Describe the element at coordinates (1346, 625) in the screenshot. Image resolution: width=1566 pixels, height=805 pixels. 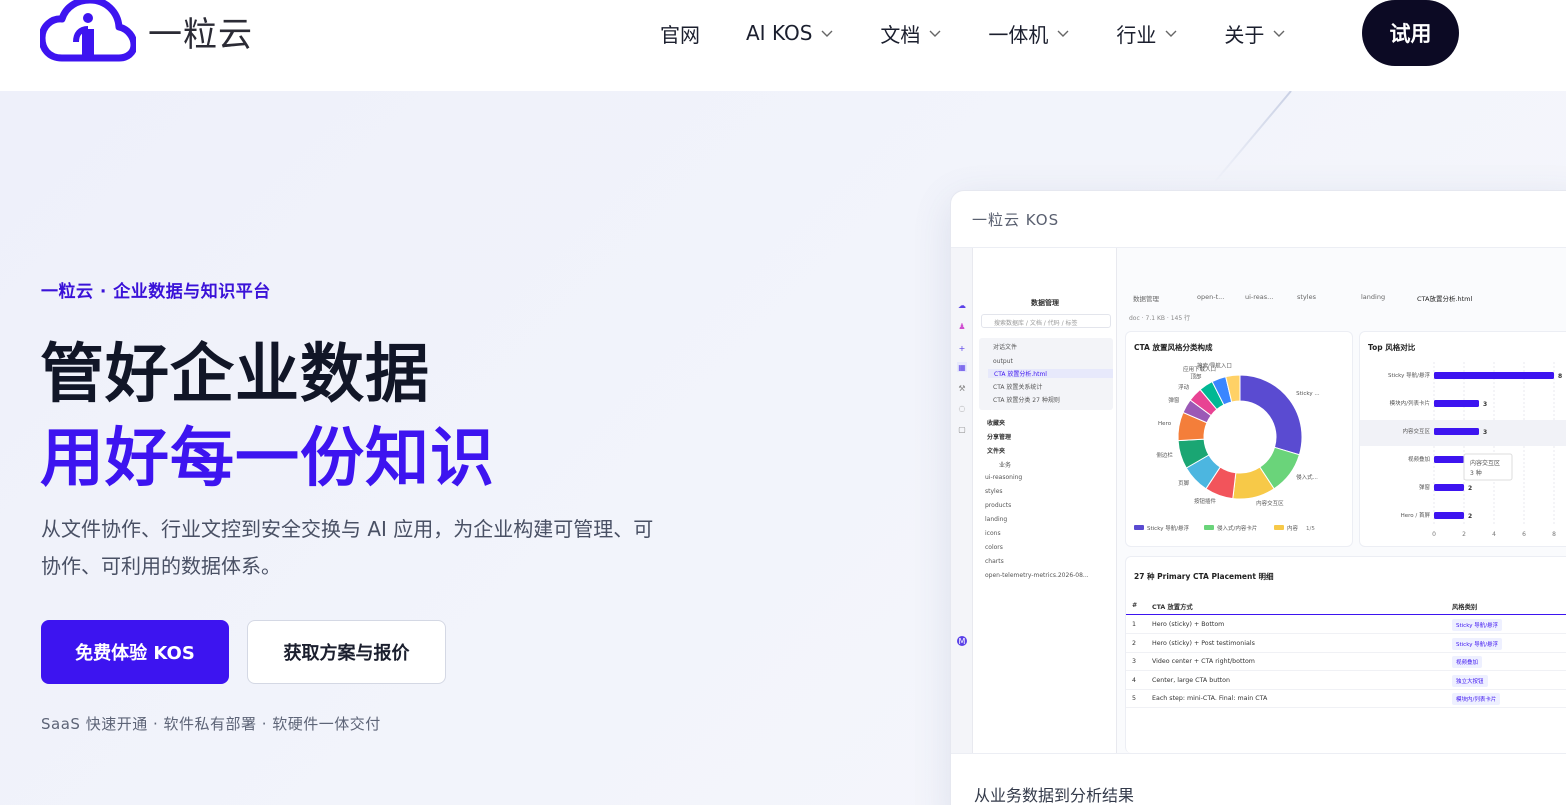
I see `table-row: 1 Hero (sticky) + Bottom Sticky 导航/悬浮` at that location.